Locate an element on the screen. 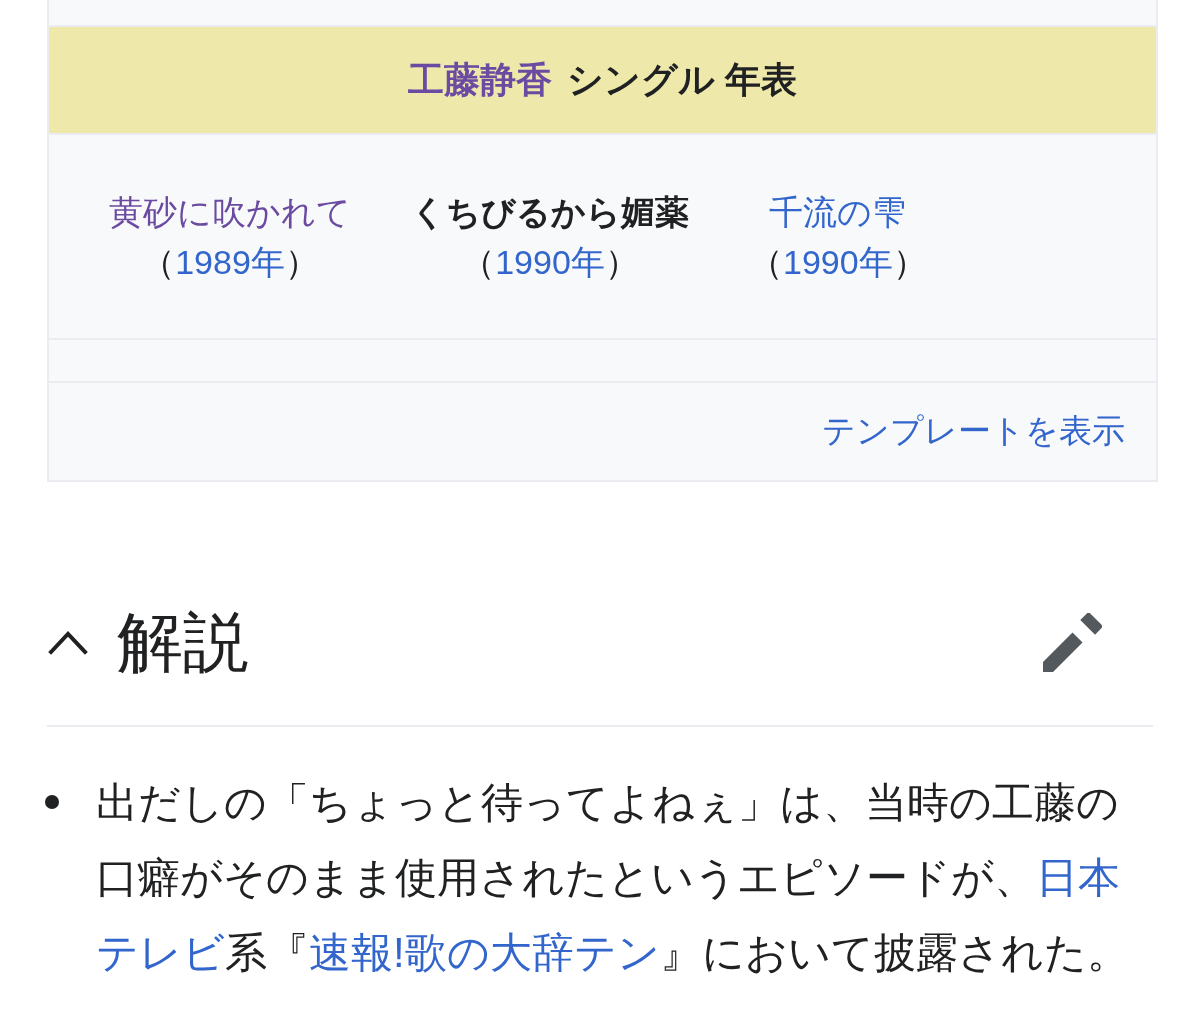 The height and width of the screenshot is (1021, 1200). view-template-link: テンプレートを表示 is located at coordinates (973, 431).